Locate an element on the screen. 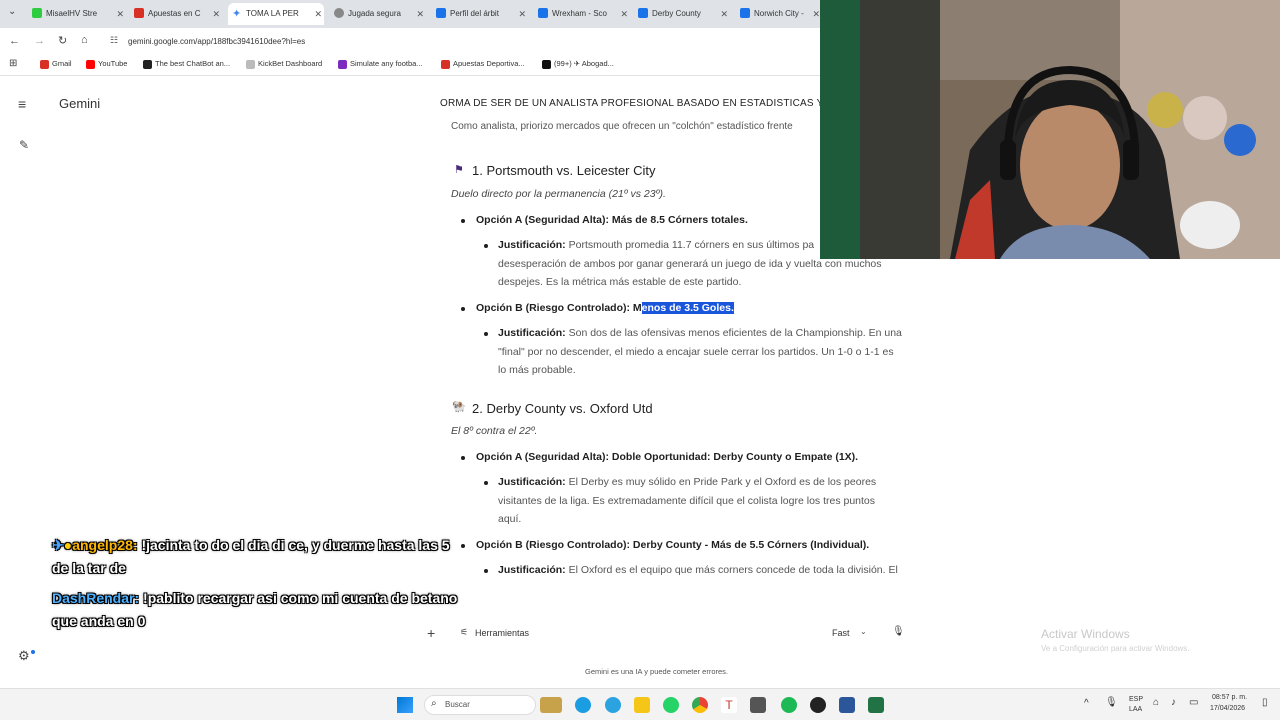 This screenshot has width=1280, height=720. bookmark-kickbet: KickBet Dashboard is located at coordinates (284, 64).